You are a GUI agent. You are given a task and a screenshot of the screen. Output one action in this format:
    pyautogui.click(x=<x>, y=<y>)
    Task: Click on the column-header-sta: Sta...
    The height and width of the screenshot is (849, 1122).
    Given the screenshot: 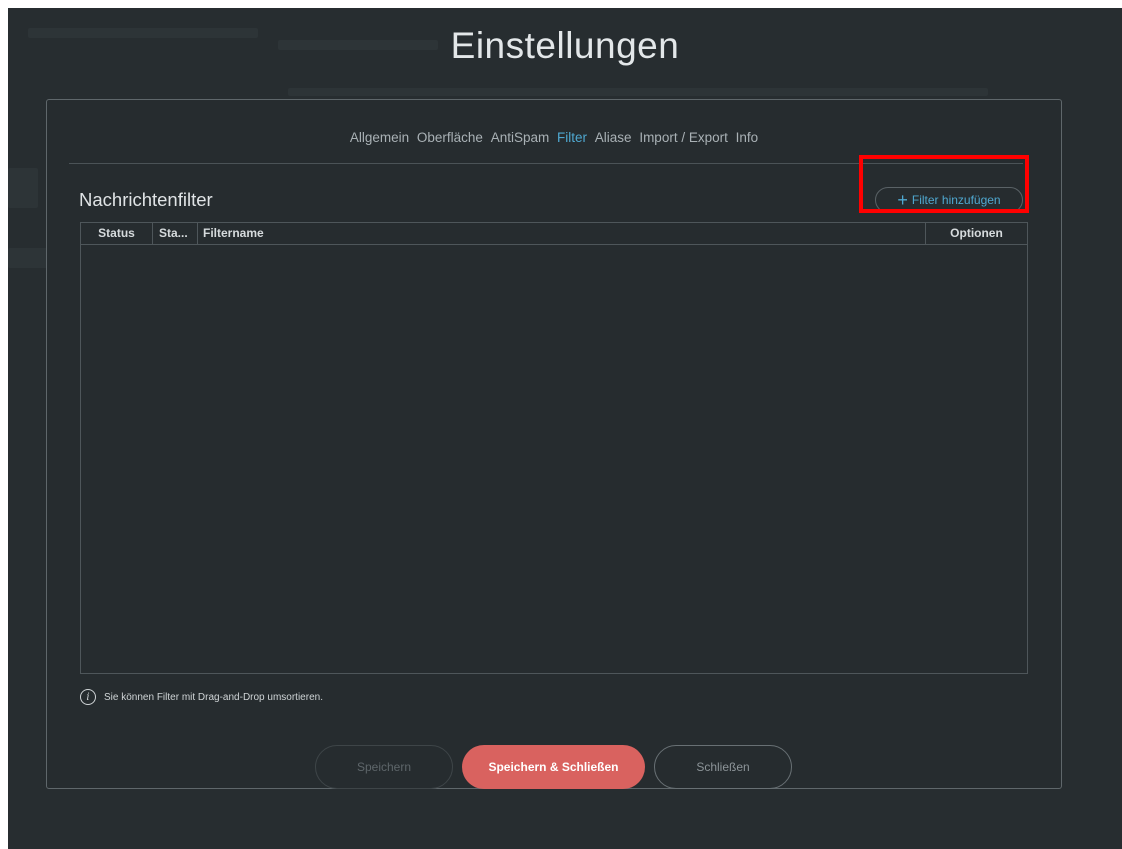 What is the action you would take?
    pyautogui.click(x=175, y=233)
    